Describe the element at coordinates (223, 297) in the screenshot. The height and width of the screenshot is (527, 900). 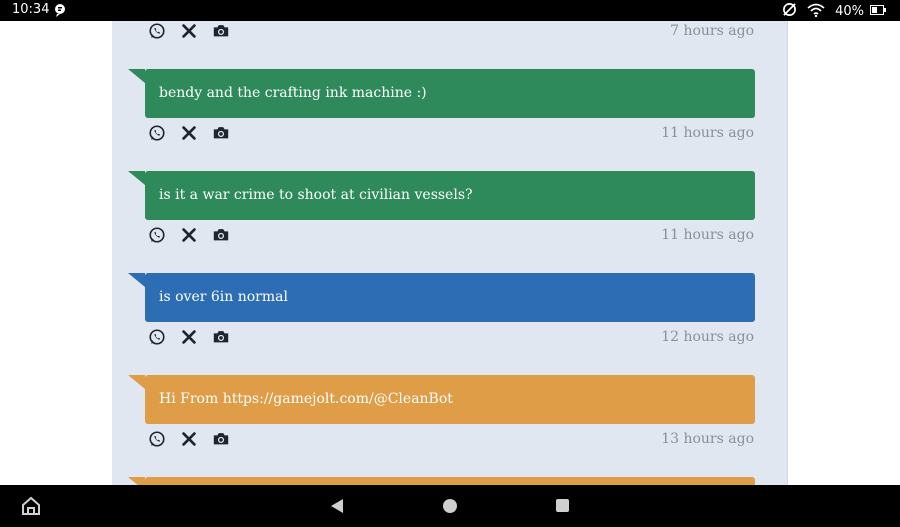
I see `message-text: is over 6in normal` at that location.